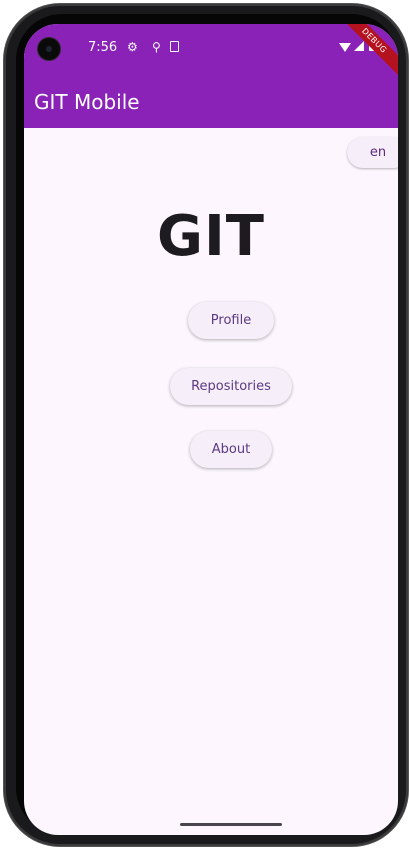  I want to click on front-camera, so click(49, 49).